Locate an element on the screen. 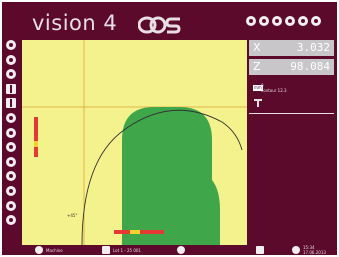 The height and width of the screenshot is (257, 339). globe-icon is located at coordinates (303, 21).